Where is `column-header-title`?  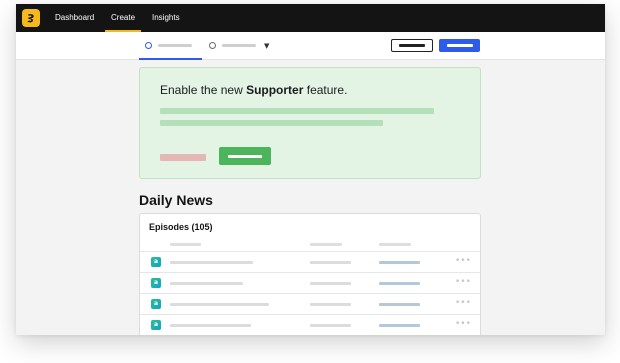
column-header-title is located at coordinates (185, 244).